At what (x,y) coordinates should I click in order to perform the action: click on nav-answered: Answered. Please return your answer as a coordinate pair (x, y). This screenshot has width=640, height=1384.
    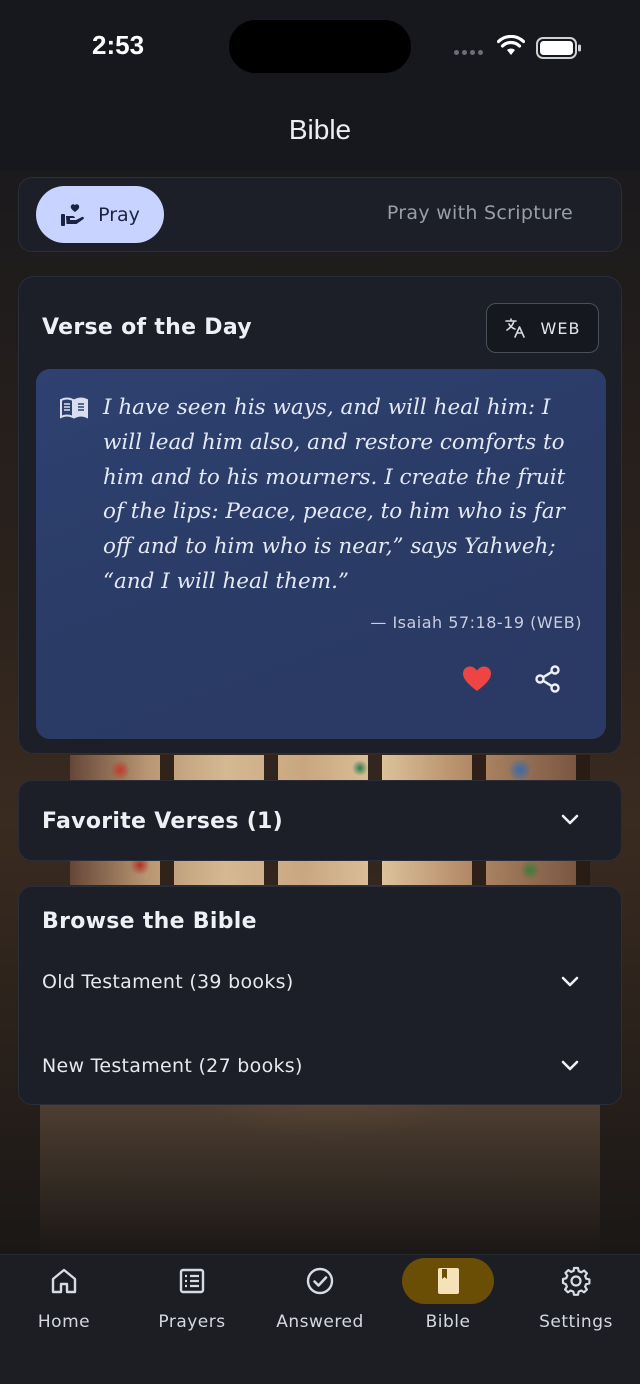
    Looking at the image, I should click on (320, 1305).